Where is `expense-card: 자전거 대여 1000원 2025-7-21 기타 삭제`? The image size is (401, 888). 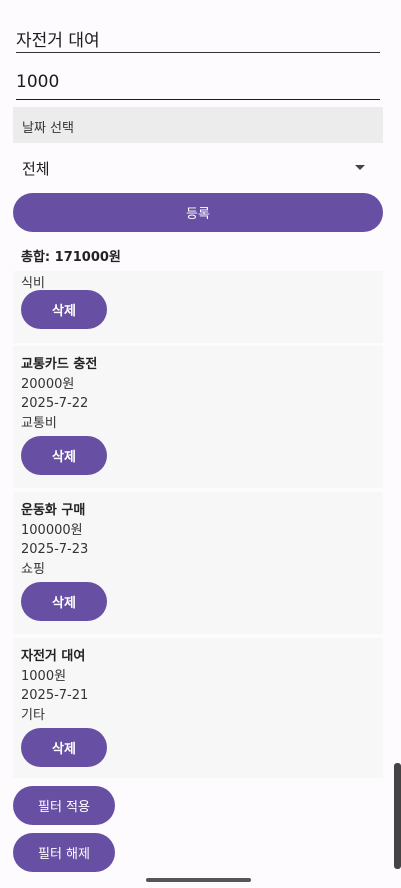 expense-card: 자전거 대여 1000원 2025-7-21 기타 삭제 is located at coordinates (198, 708).